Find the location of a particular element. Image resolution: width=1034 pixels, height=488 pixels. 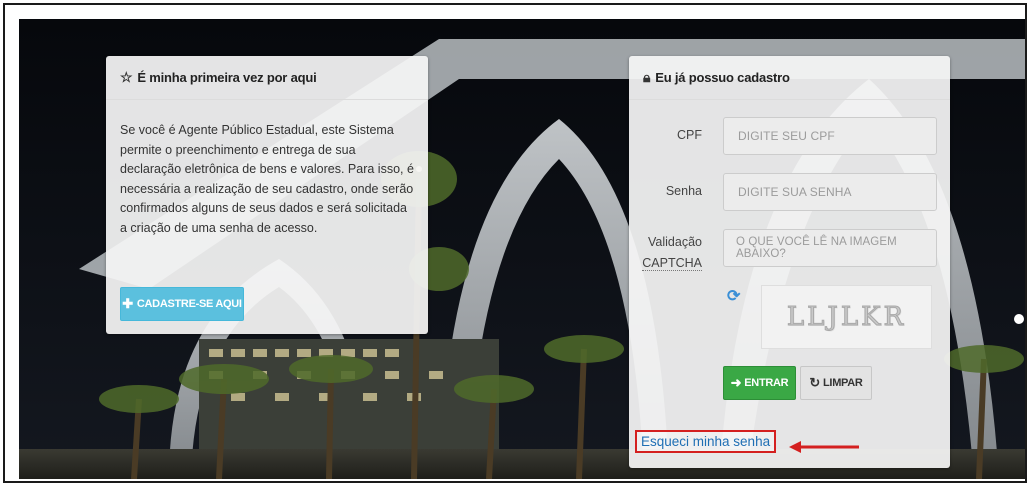

limpar-button: ↻ LIMPAR is located at coordinates (836, 383).